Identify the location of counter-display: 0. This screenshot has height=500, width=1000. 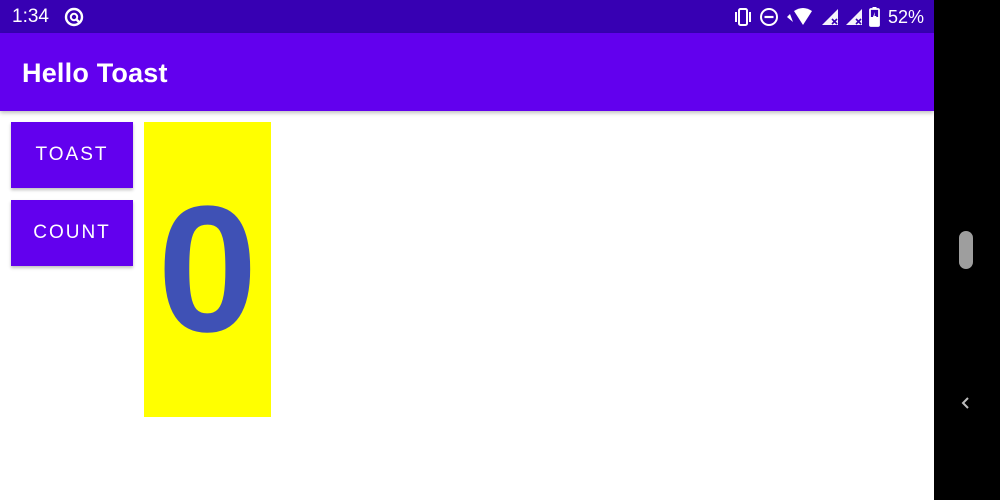
(207, 269).